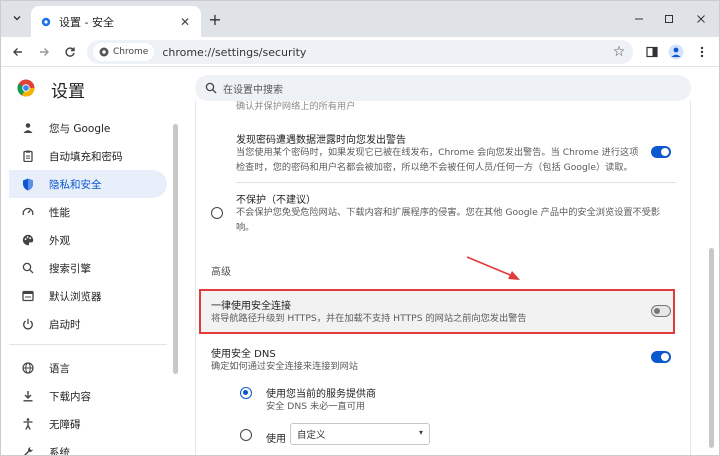 Image resolution: width=720 pixels, height=456 pixels. I want to click on sidebar-item-system: 系统, so click(88, 447).